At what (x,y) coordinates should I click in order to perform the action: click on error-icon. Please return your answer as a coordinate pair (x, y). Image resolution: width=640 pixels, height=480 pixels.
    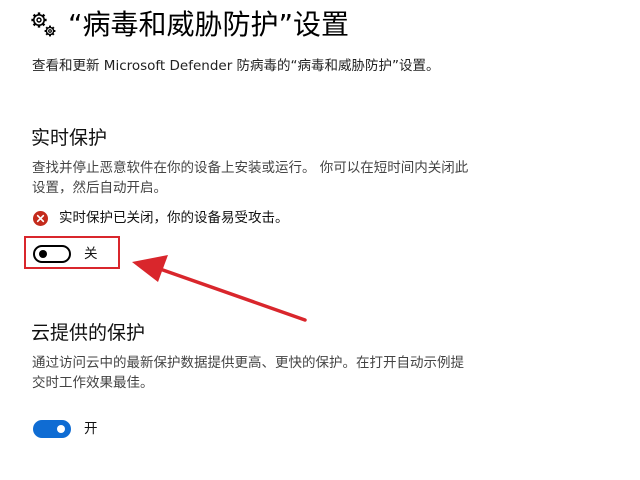
    Looking at the image, I should click on (40, 218).